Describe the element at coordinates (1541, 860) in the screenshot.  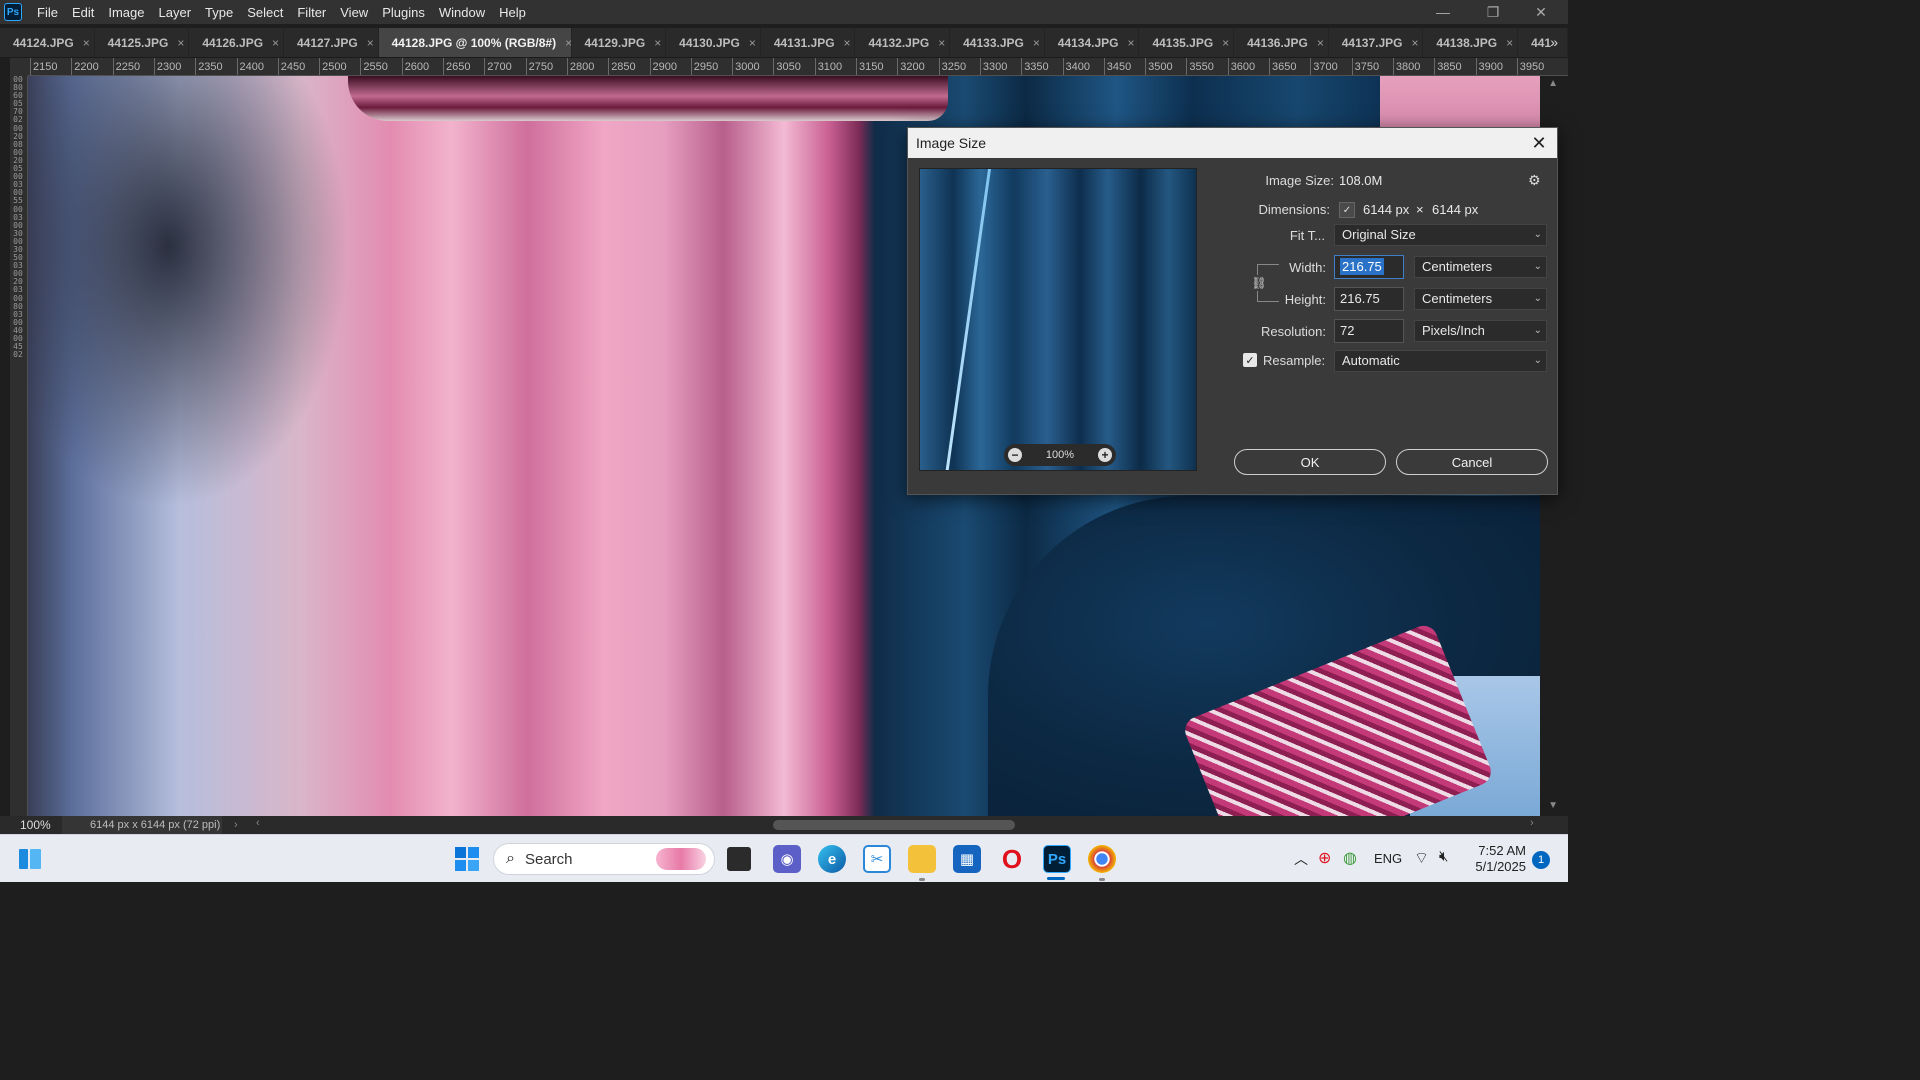
I see `notification-badge: 1` at that location.